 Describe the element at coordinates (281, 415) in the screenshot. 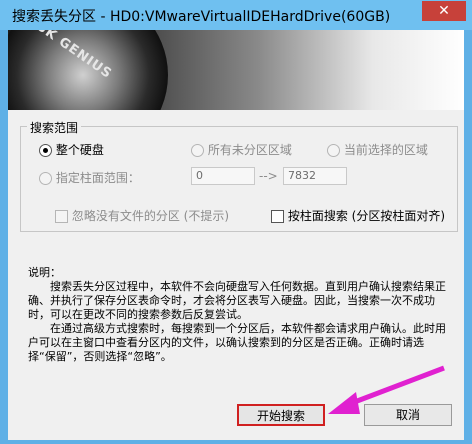

I see `start-search-button: 开始搜索` at that location.